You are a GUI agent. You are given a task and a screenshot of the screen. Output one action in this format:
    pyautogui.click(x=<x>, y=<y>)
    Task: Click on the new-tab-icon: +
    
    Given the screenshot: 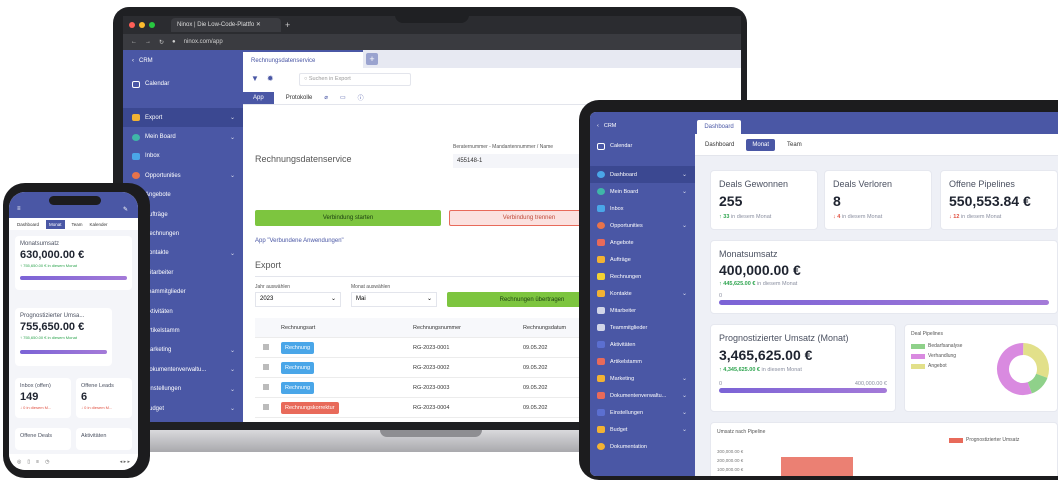 What is the action you would take?
    pyautogui.click(x=287, y=25)
    